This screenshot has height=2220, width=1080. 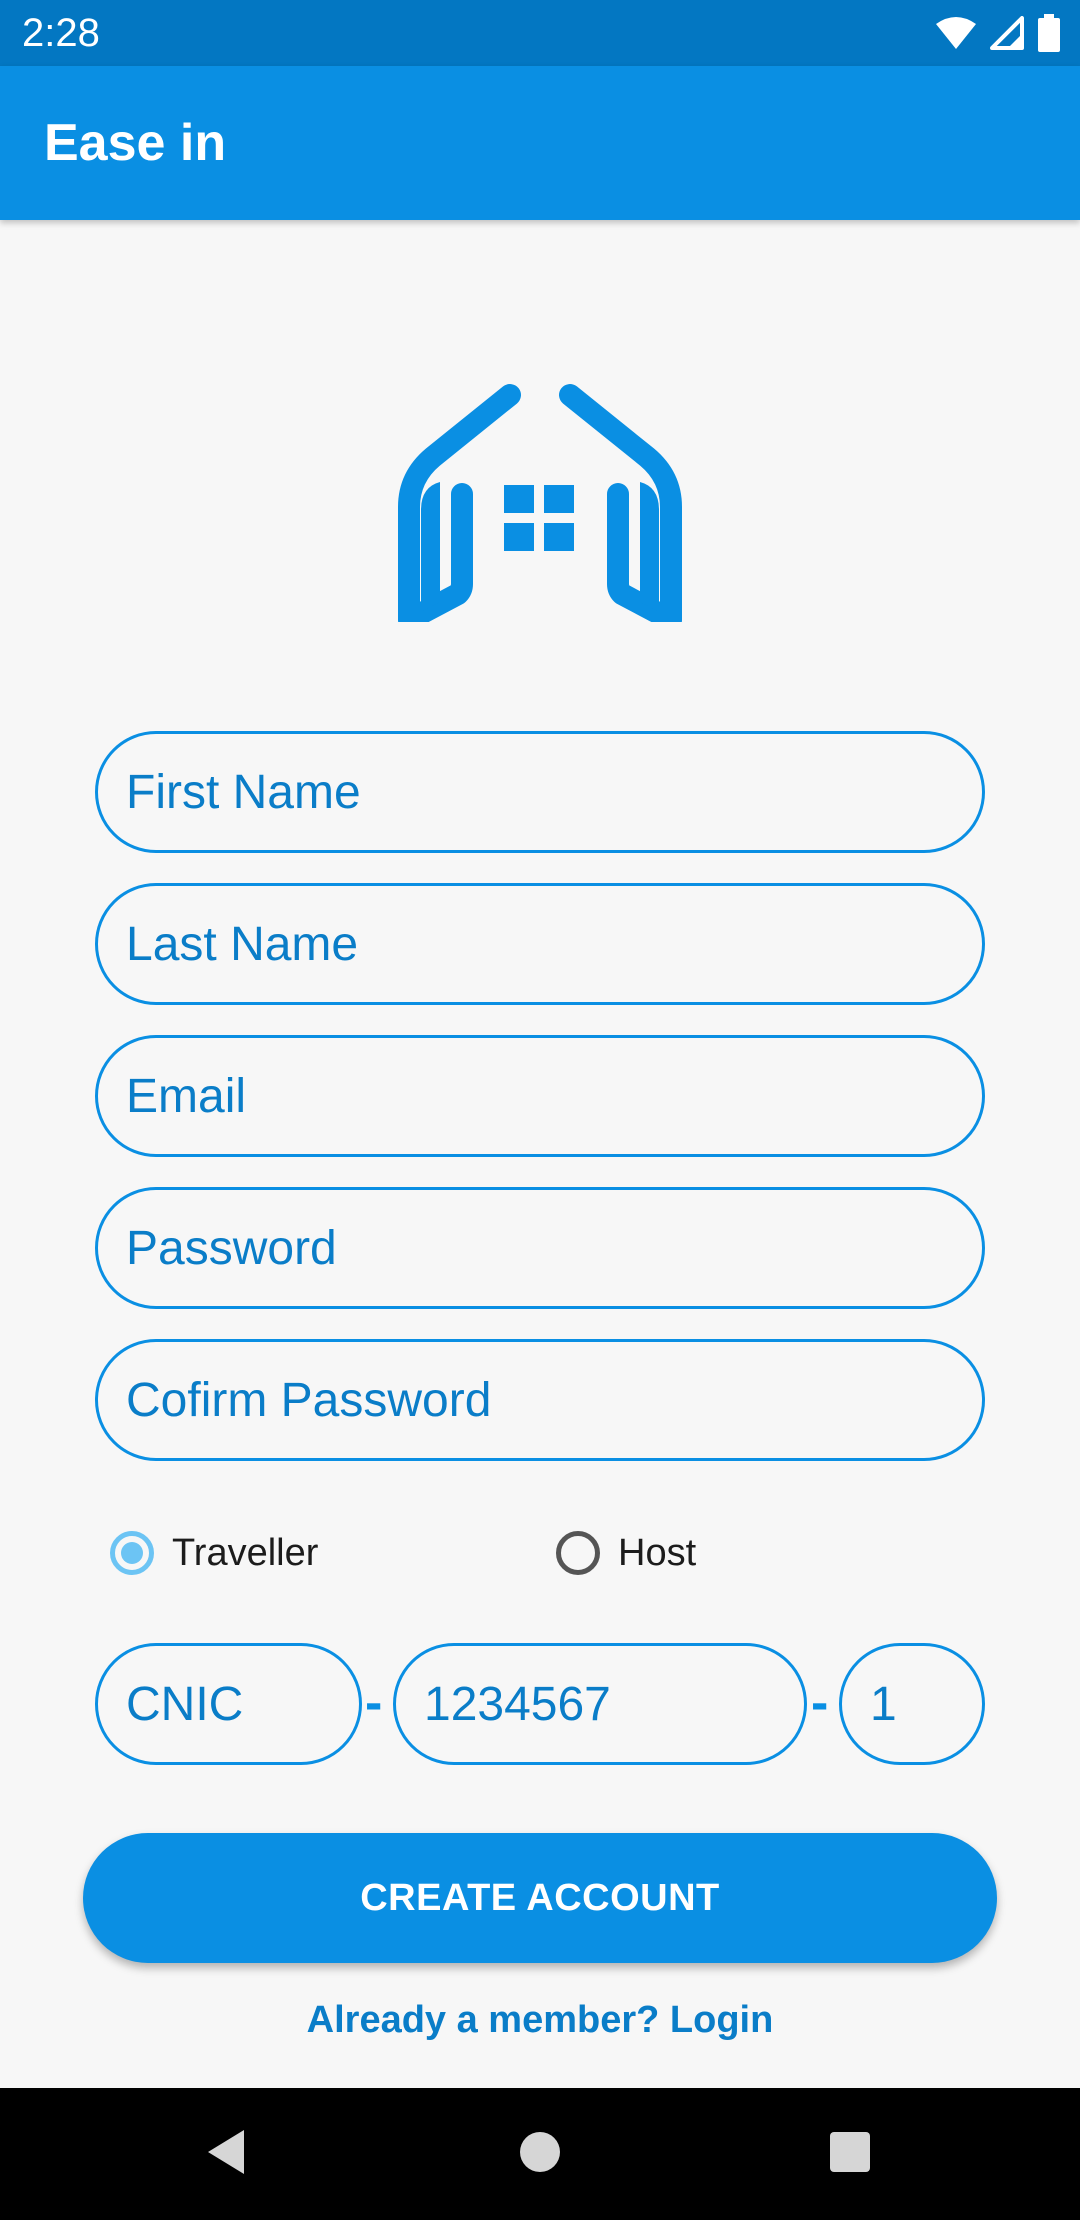 What do you see at coordinates (536, 1096) in the screenshot?
I see `email-input` at bounding box center [536, 1096].